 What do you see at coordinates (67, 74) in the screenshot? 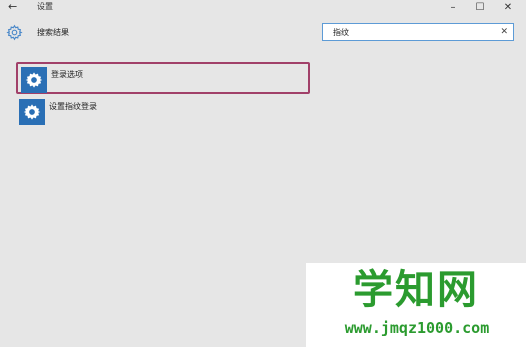
I see `result-label: 登录选项` at bounding box center [67, 74].